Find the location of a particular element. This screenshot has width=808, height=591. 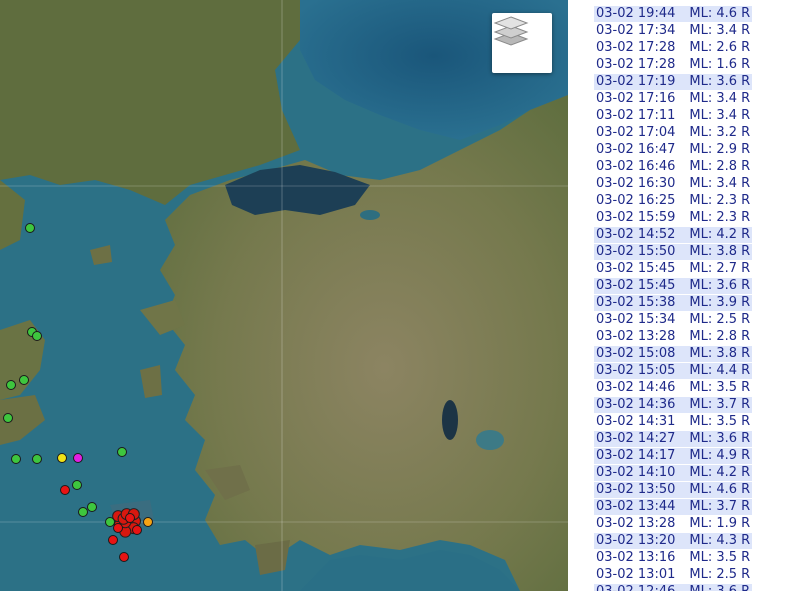

earthquake-marker-yellow is located at coordinates (62, 458).